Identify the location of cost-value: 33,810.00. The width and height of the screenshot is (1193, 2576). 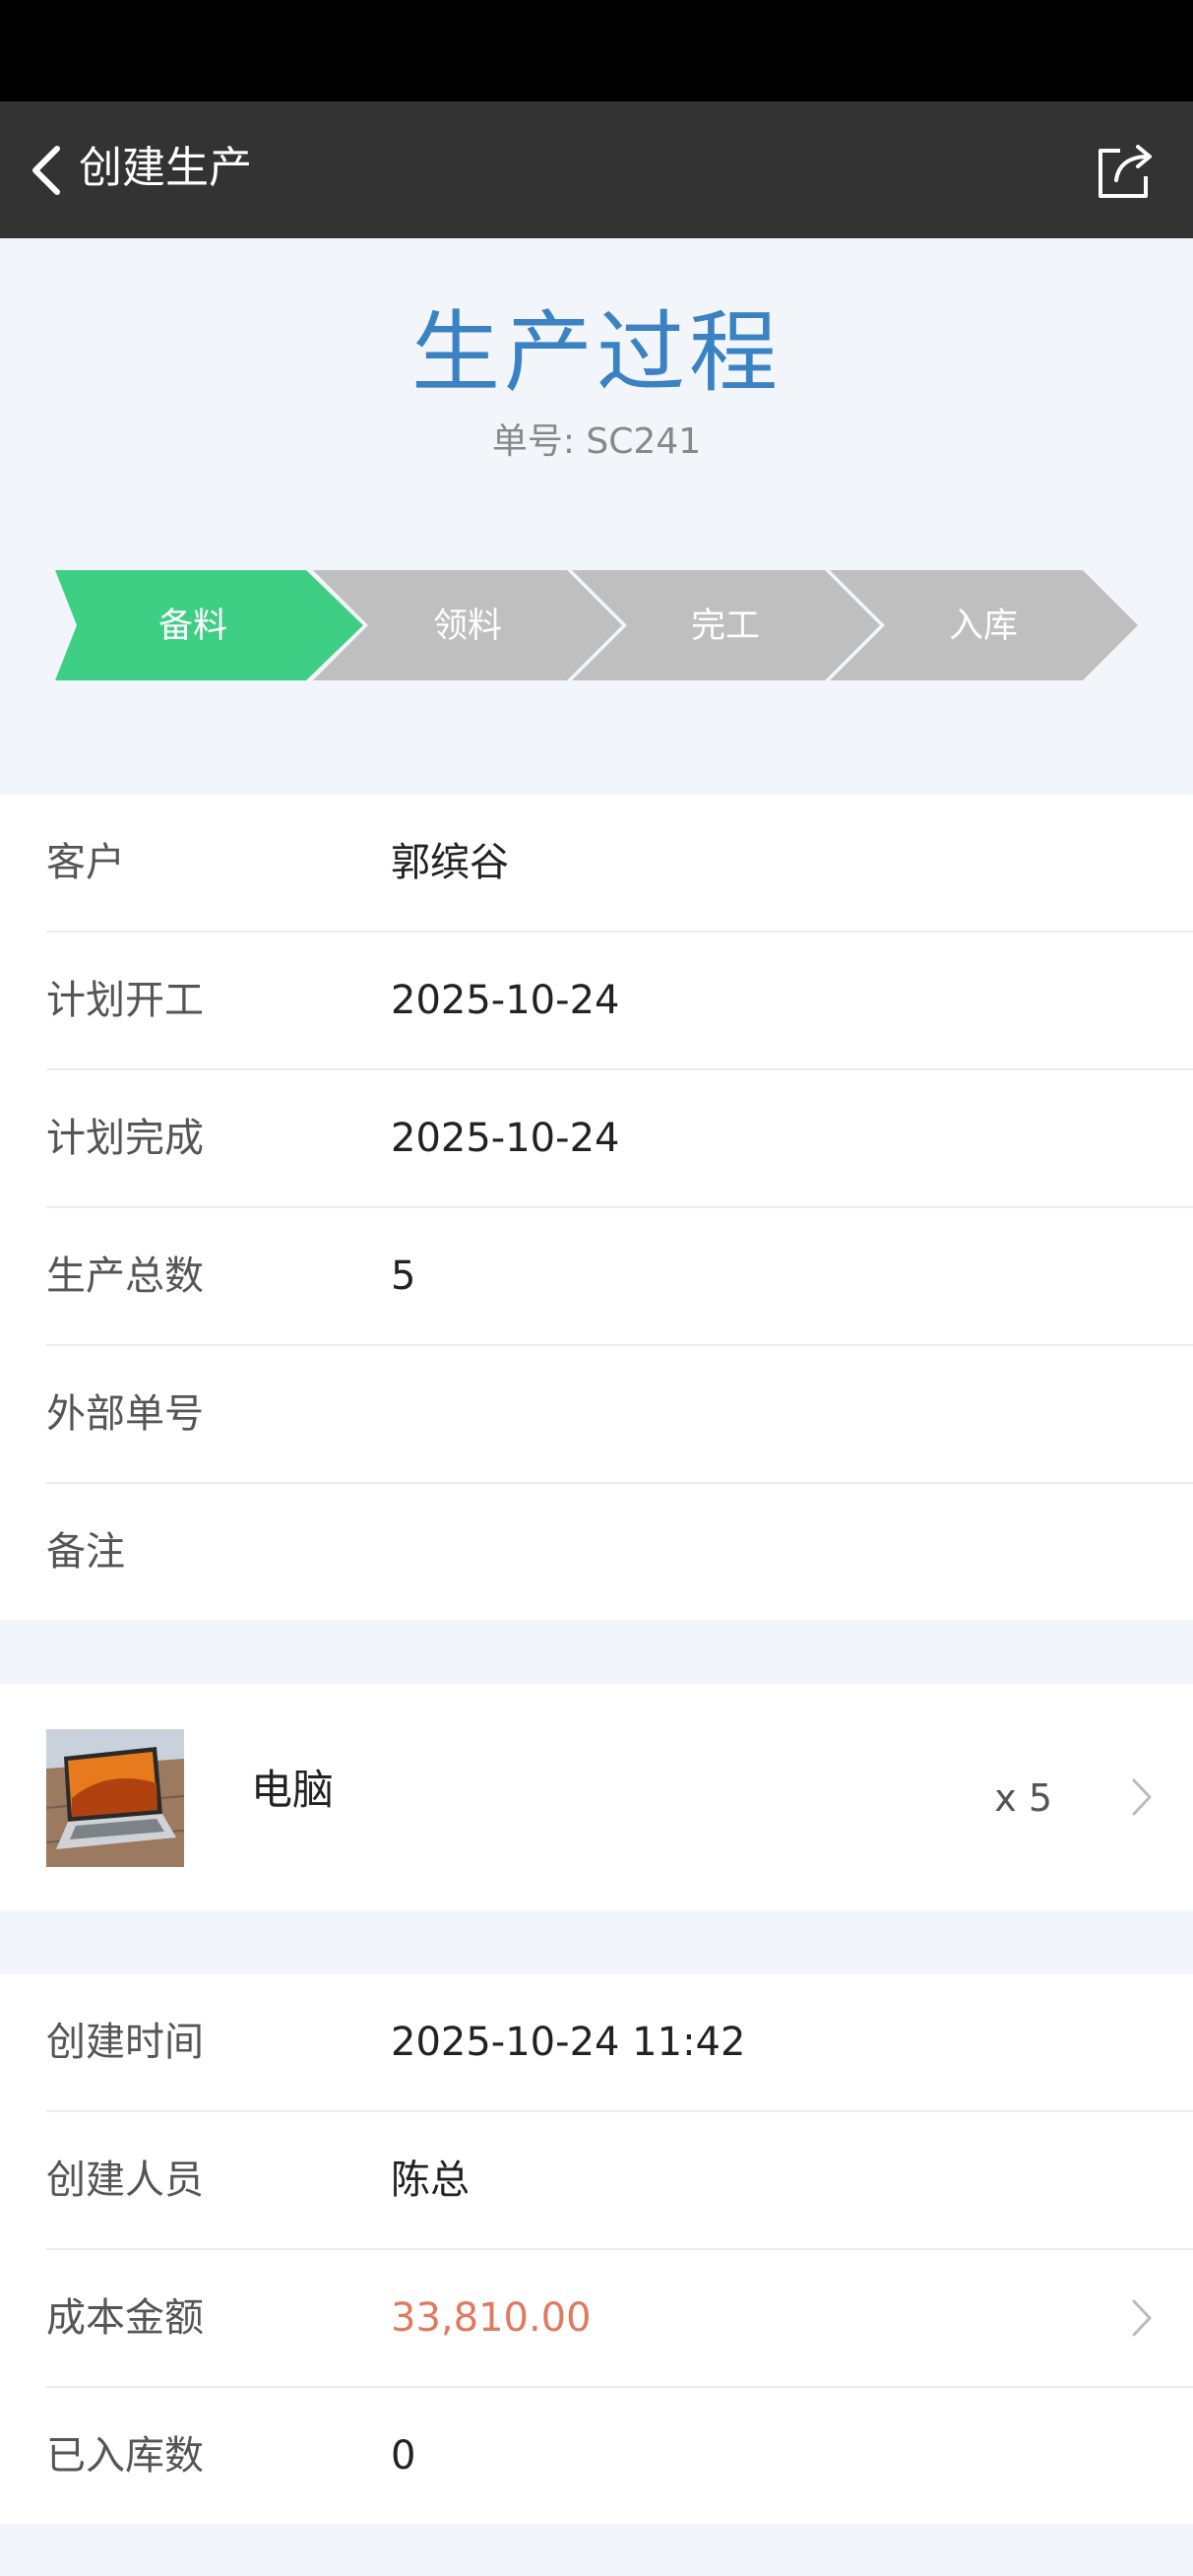
(491, 2318).